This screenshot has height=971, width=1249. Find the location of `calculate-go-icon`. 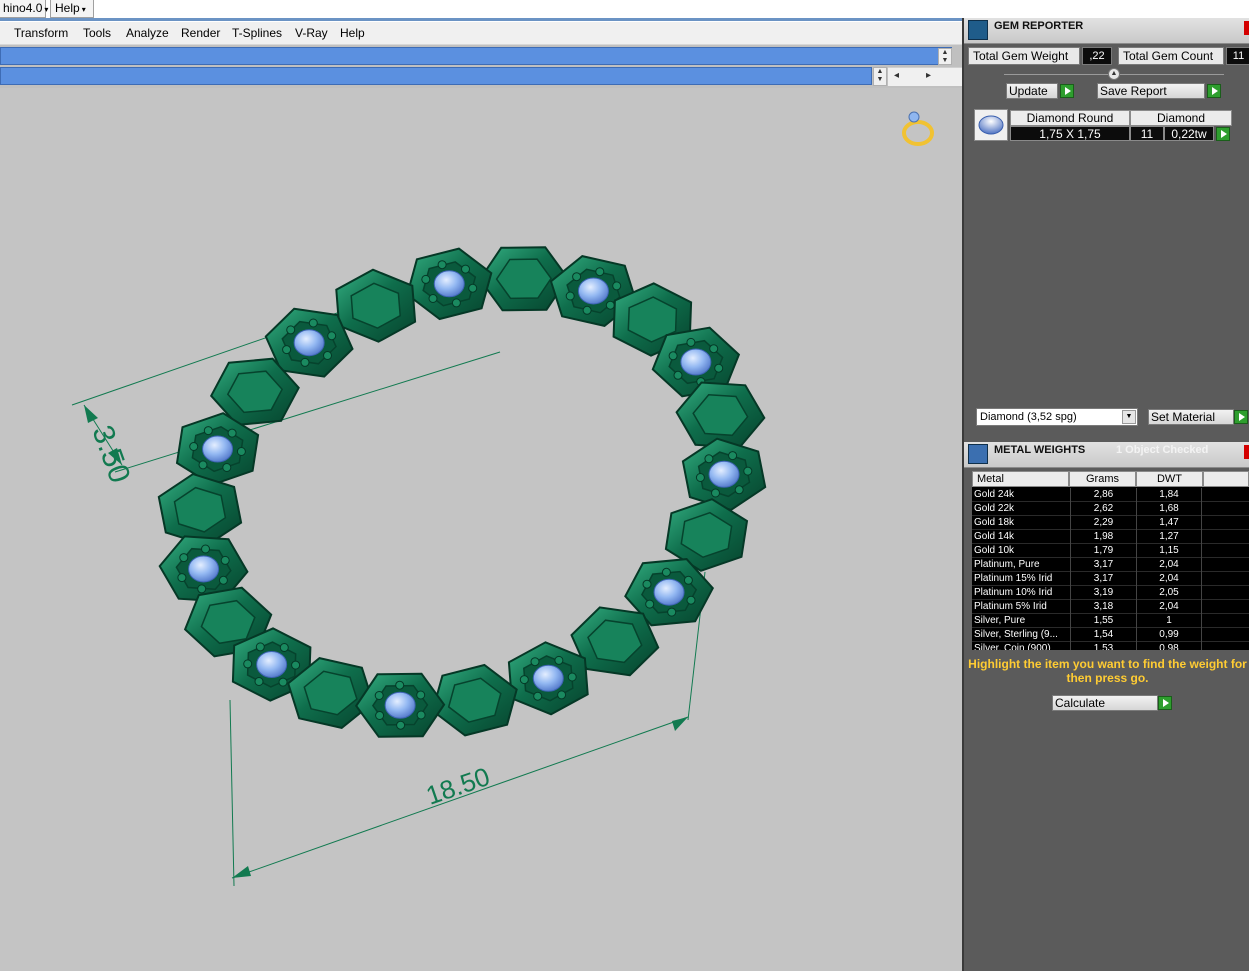

calculate-go-icon is located at coordinates (1165, 703).